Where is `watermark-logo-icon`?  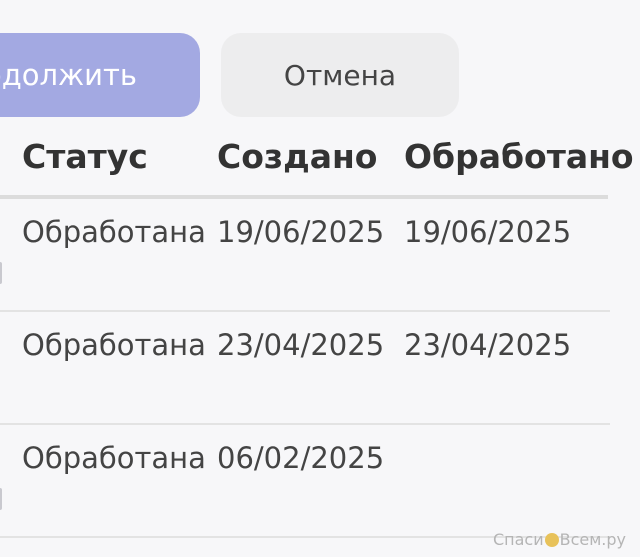
watermark-logo-icon is located at coordinates (551, 540).